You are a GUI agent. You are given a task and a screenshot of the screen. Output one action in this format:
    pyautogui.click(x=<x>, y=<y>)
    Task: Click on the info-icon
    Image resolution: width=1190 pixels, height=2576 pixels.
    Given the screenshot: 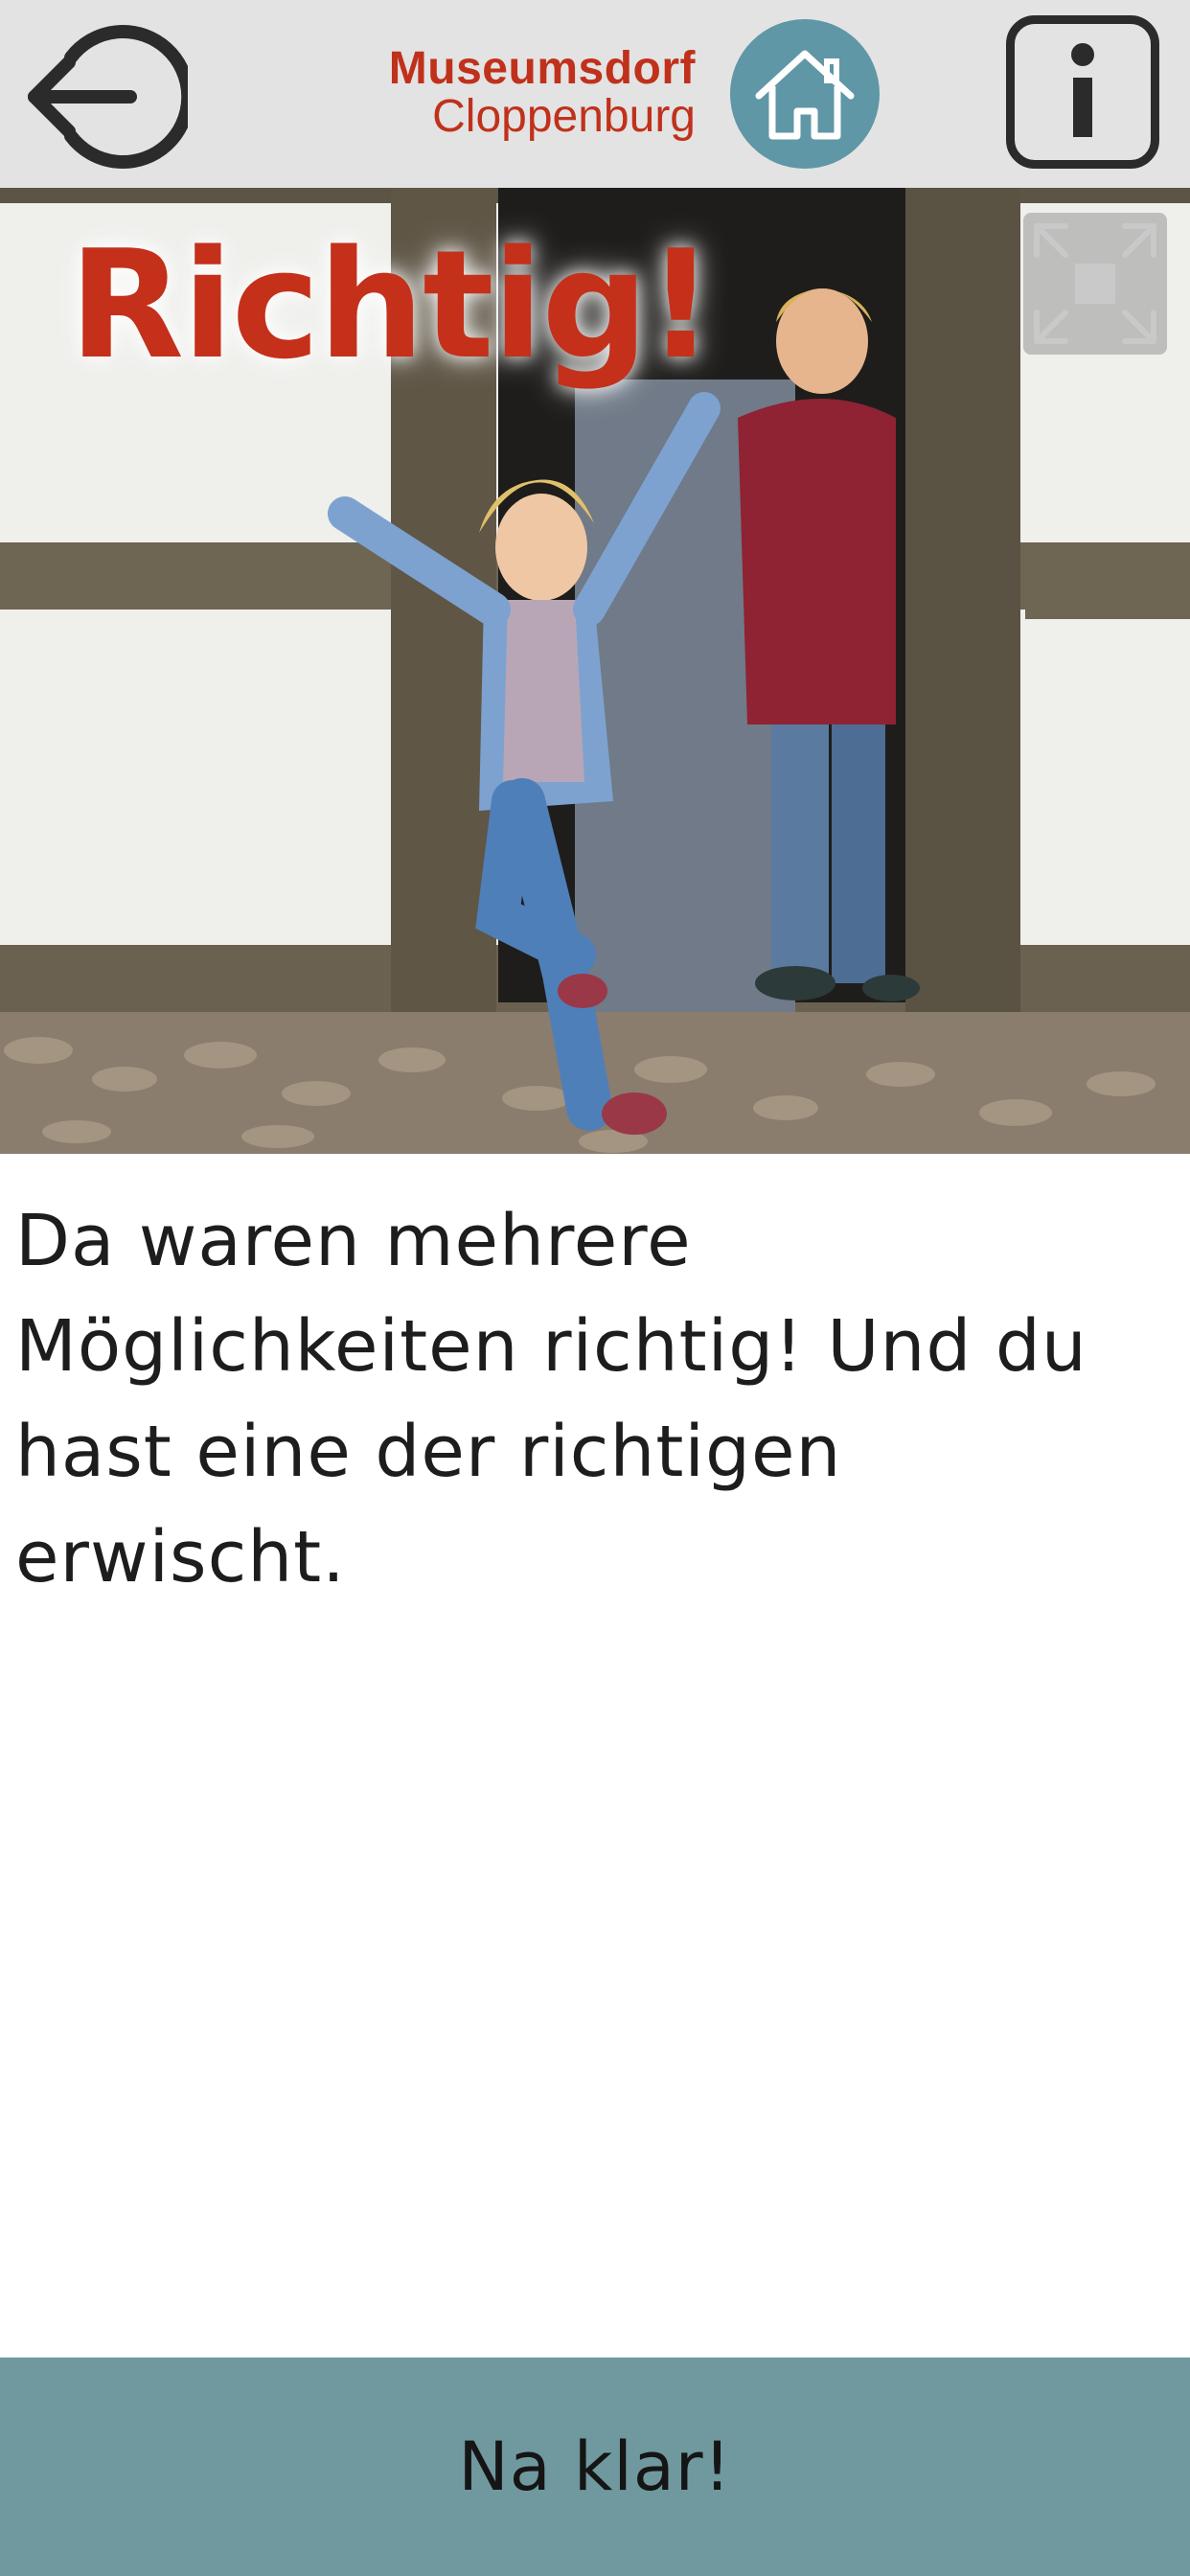 What is the action you would take?
    pyautogui.click(x=1082, y=90)
    